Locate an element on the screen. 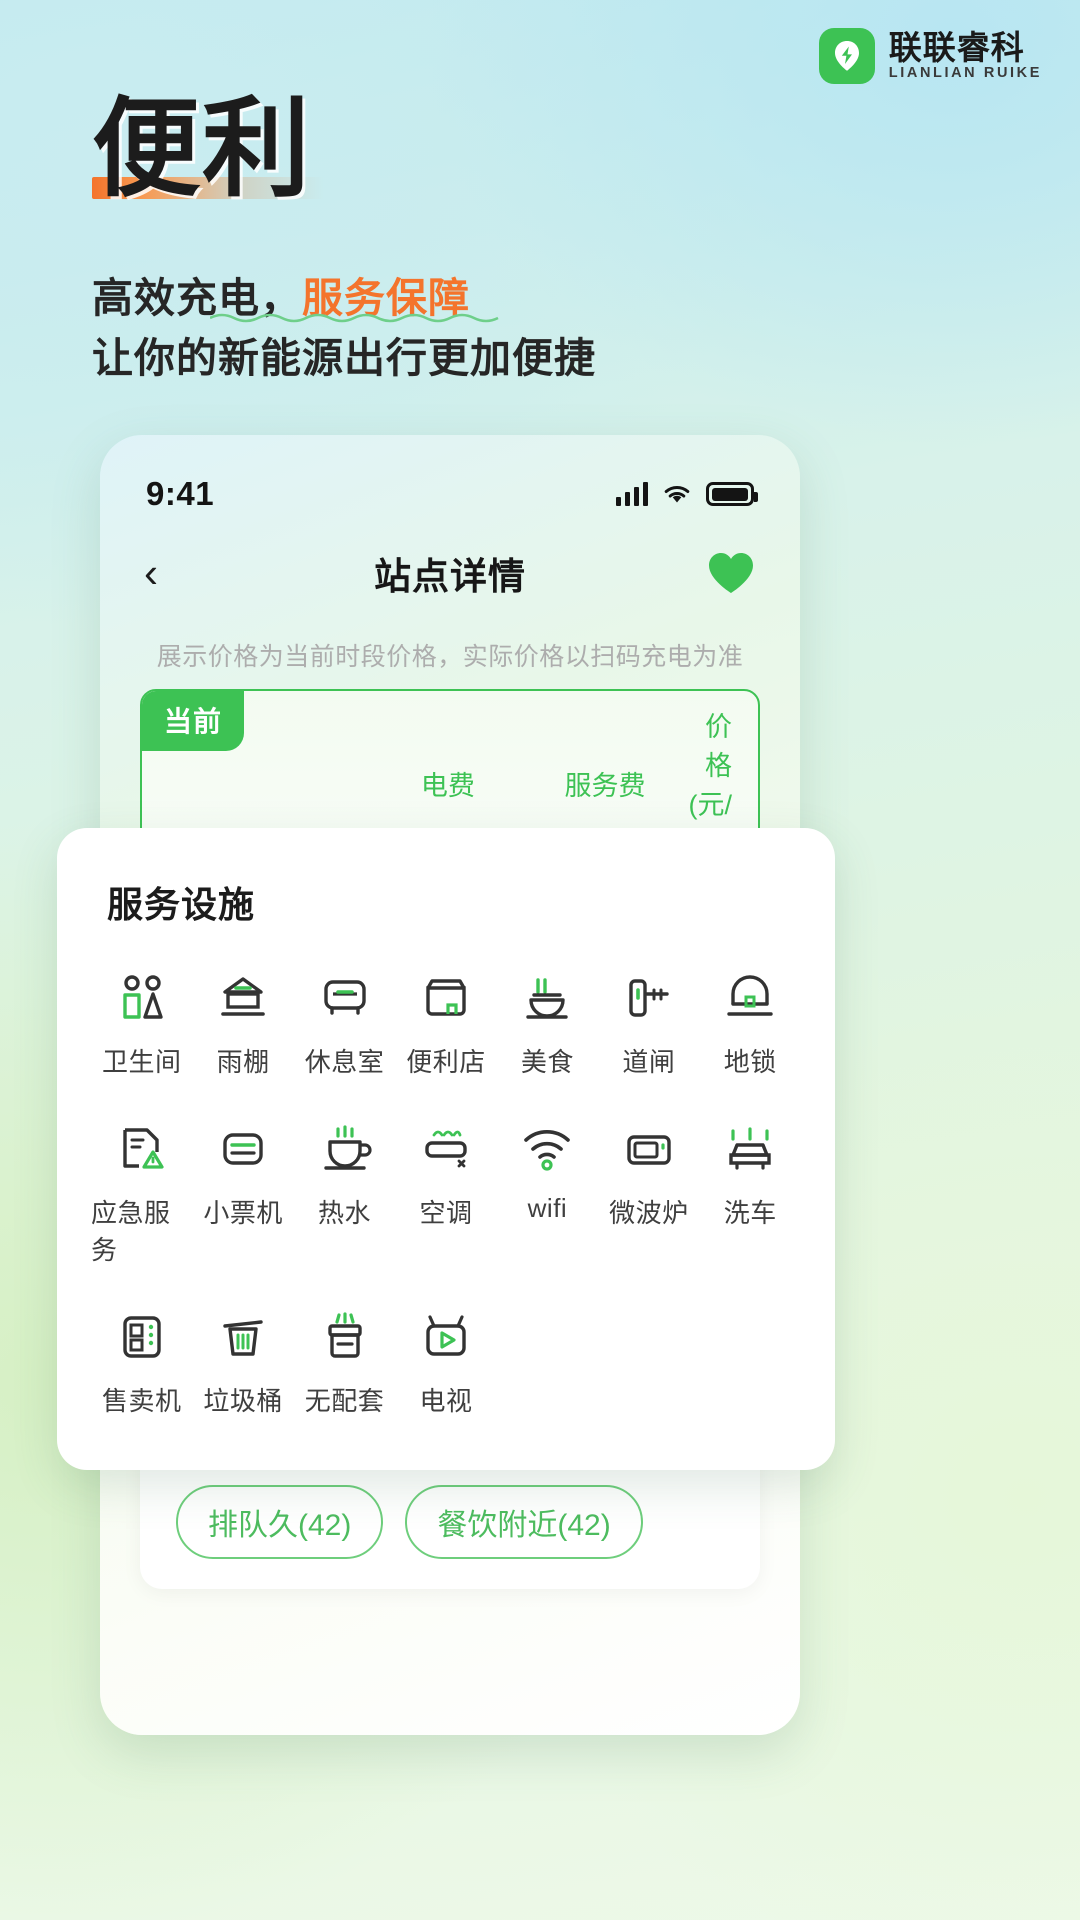 The image size is (1080, 1920). microwave-icon is located at coordinates (649, 1148).